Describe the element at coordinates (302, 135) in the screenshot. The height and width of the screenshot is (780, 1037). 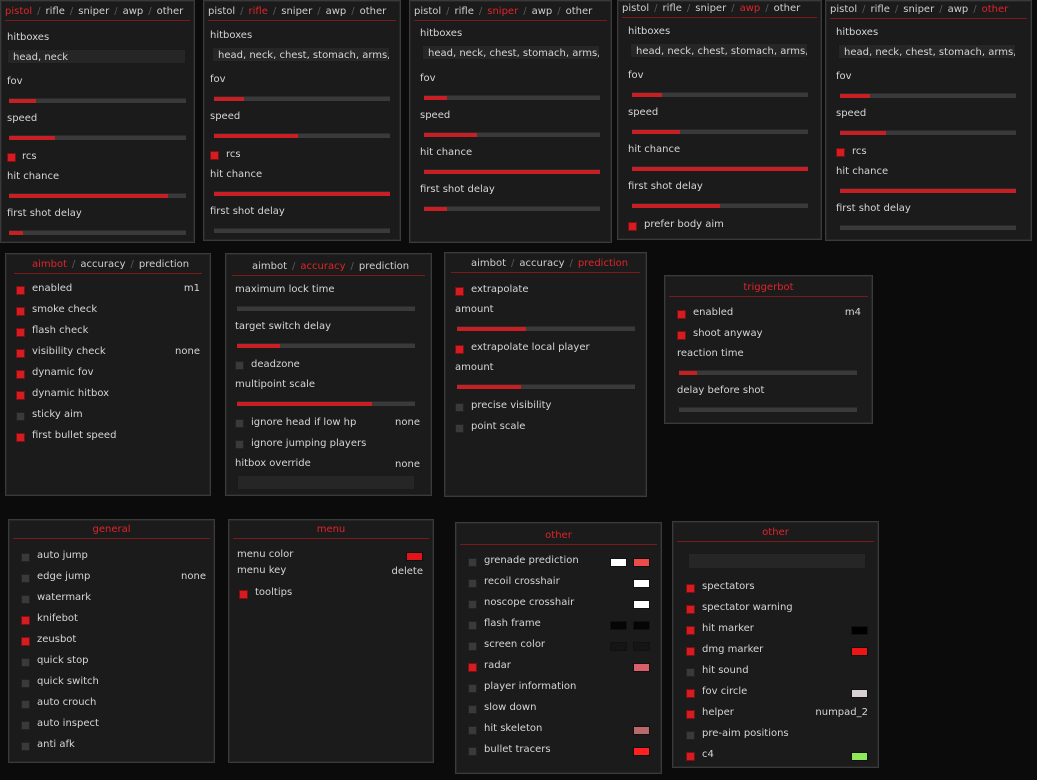
I see `speed-slider` at that location.